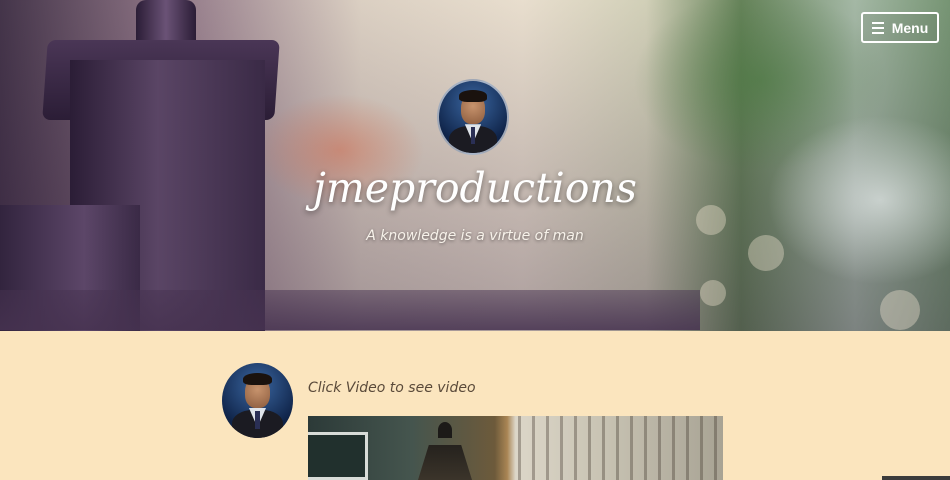  What do you see at coordinates (473, 117) in the screenshot?
I see `site-avatar` at bounding box center [473, 117].